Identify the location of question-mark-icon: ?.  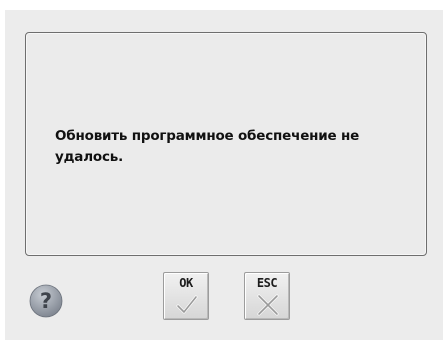
(46, 301).